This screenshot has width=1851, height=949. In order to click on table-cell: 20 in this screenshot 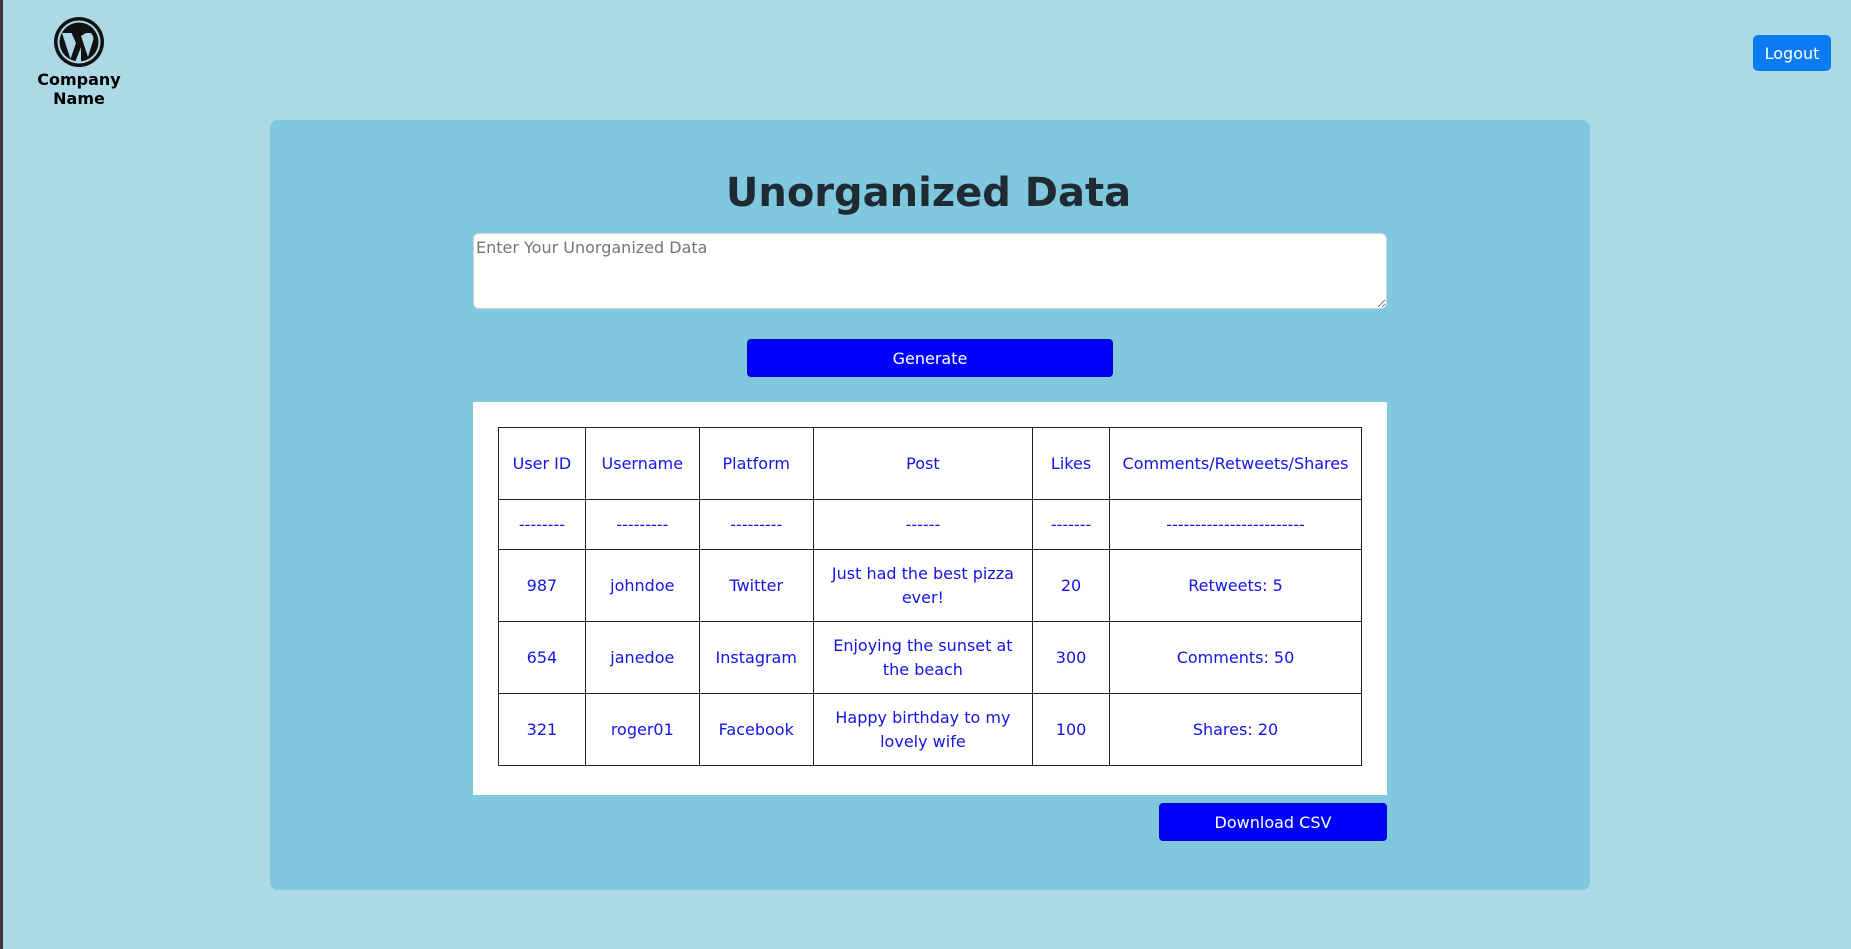, I will do `click(1071, 585)`.